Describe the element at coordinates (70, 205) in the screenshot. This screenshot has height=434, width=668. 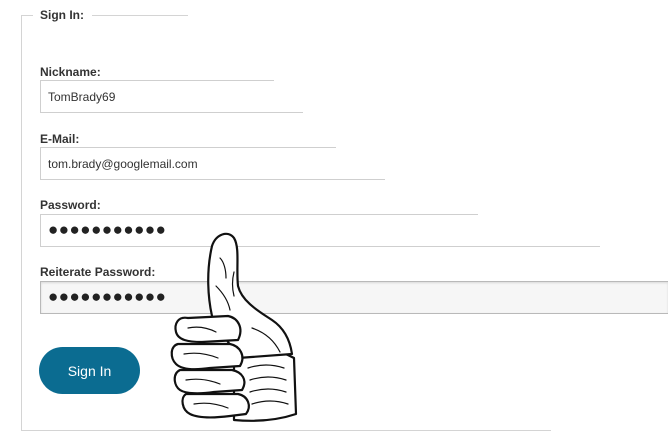
I see `password-label: Password:` at that location.